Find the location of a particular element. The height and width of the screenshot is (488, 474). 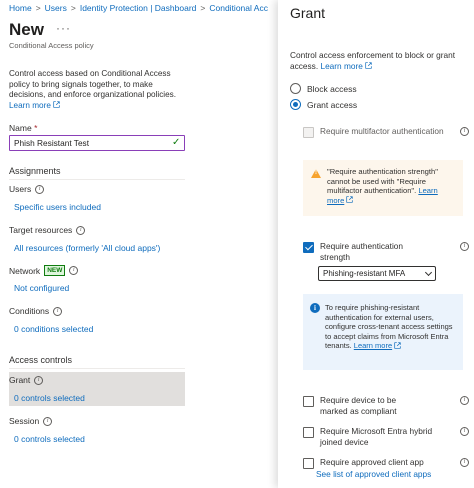

grant-access-option: Grant access is located at coordinates (323, 104).